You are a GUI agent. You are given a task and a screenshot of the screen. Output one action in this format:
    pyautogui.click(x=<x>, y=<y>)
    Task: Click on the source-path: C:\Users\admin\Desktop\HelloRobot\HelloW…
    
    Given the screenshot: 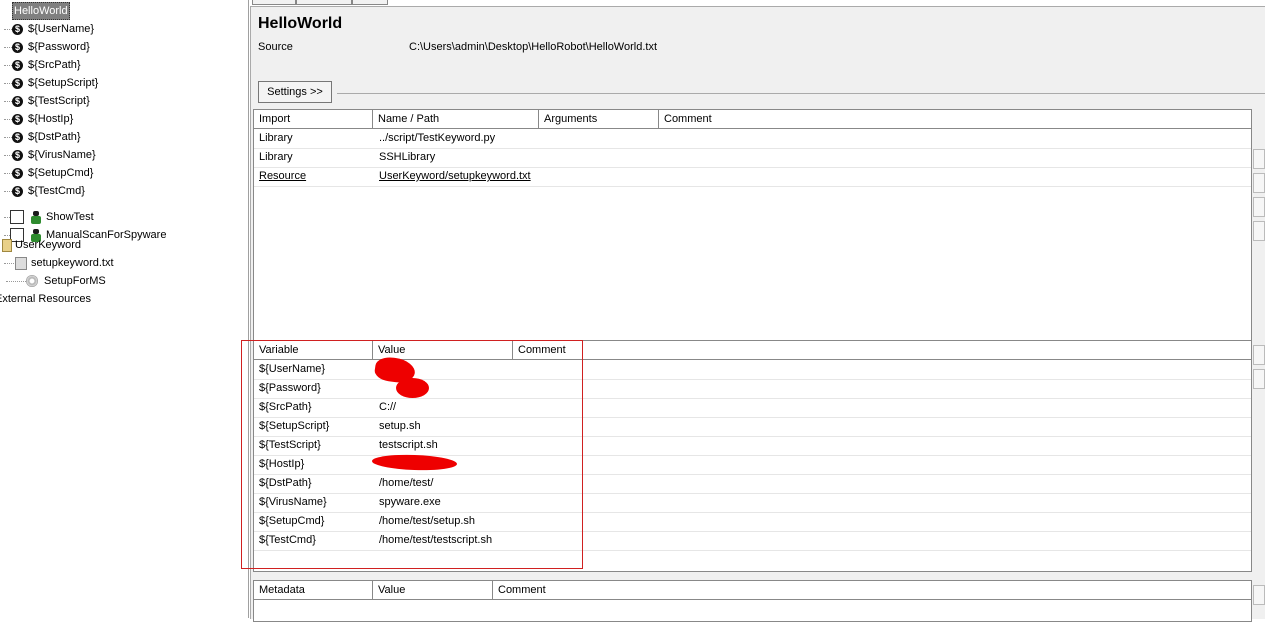 What is the action you would take?
    pyautogui.click(x=533, y=47)
    